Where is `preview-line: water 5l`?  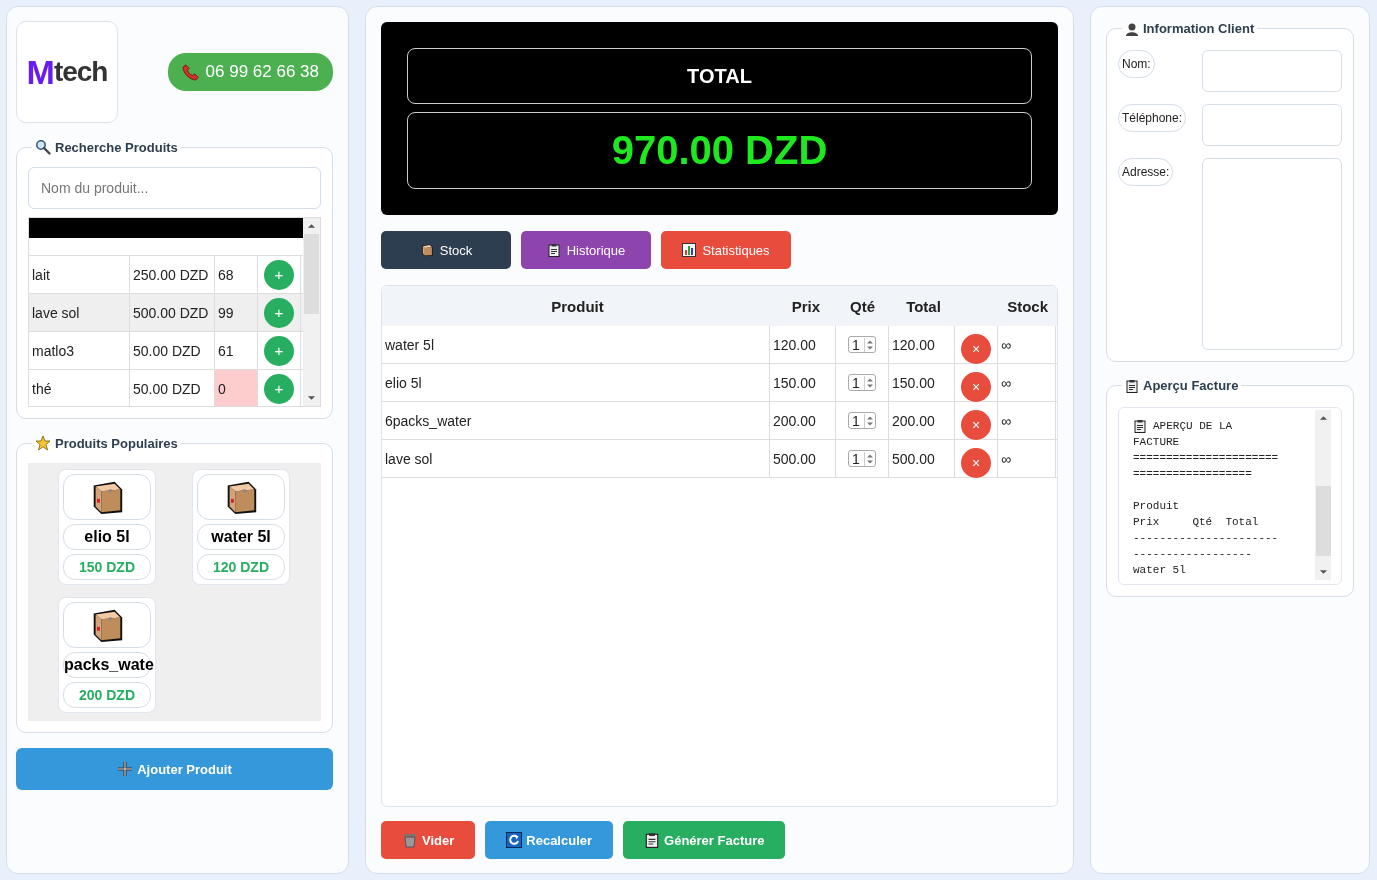 preview-line: water 5l is located at coordinates (1160, 570).